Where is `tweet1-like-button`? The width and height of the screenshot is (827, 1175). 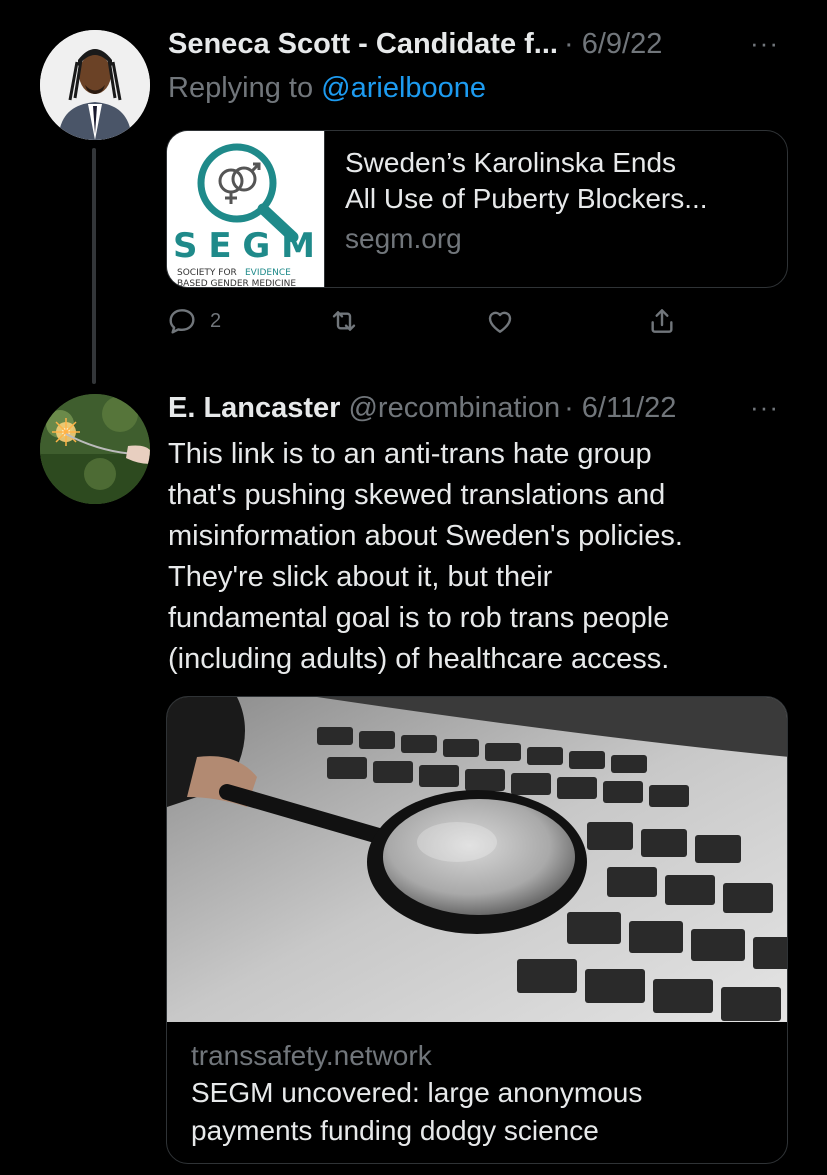 tweet1-like-button is located at coordinates (500, 321).